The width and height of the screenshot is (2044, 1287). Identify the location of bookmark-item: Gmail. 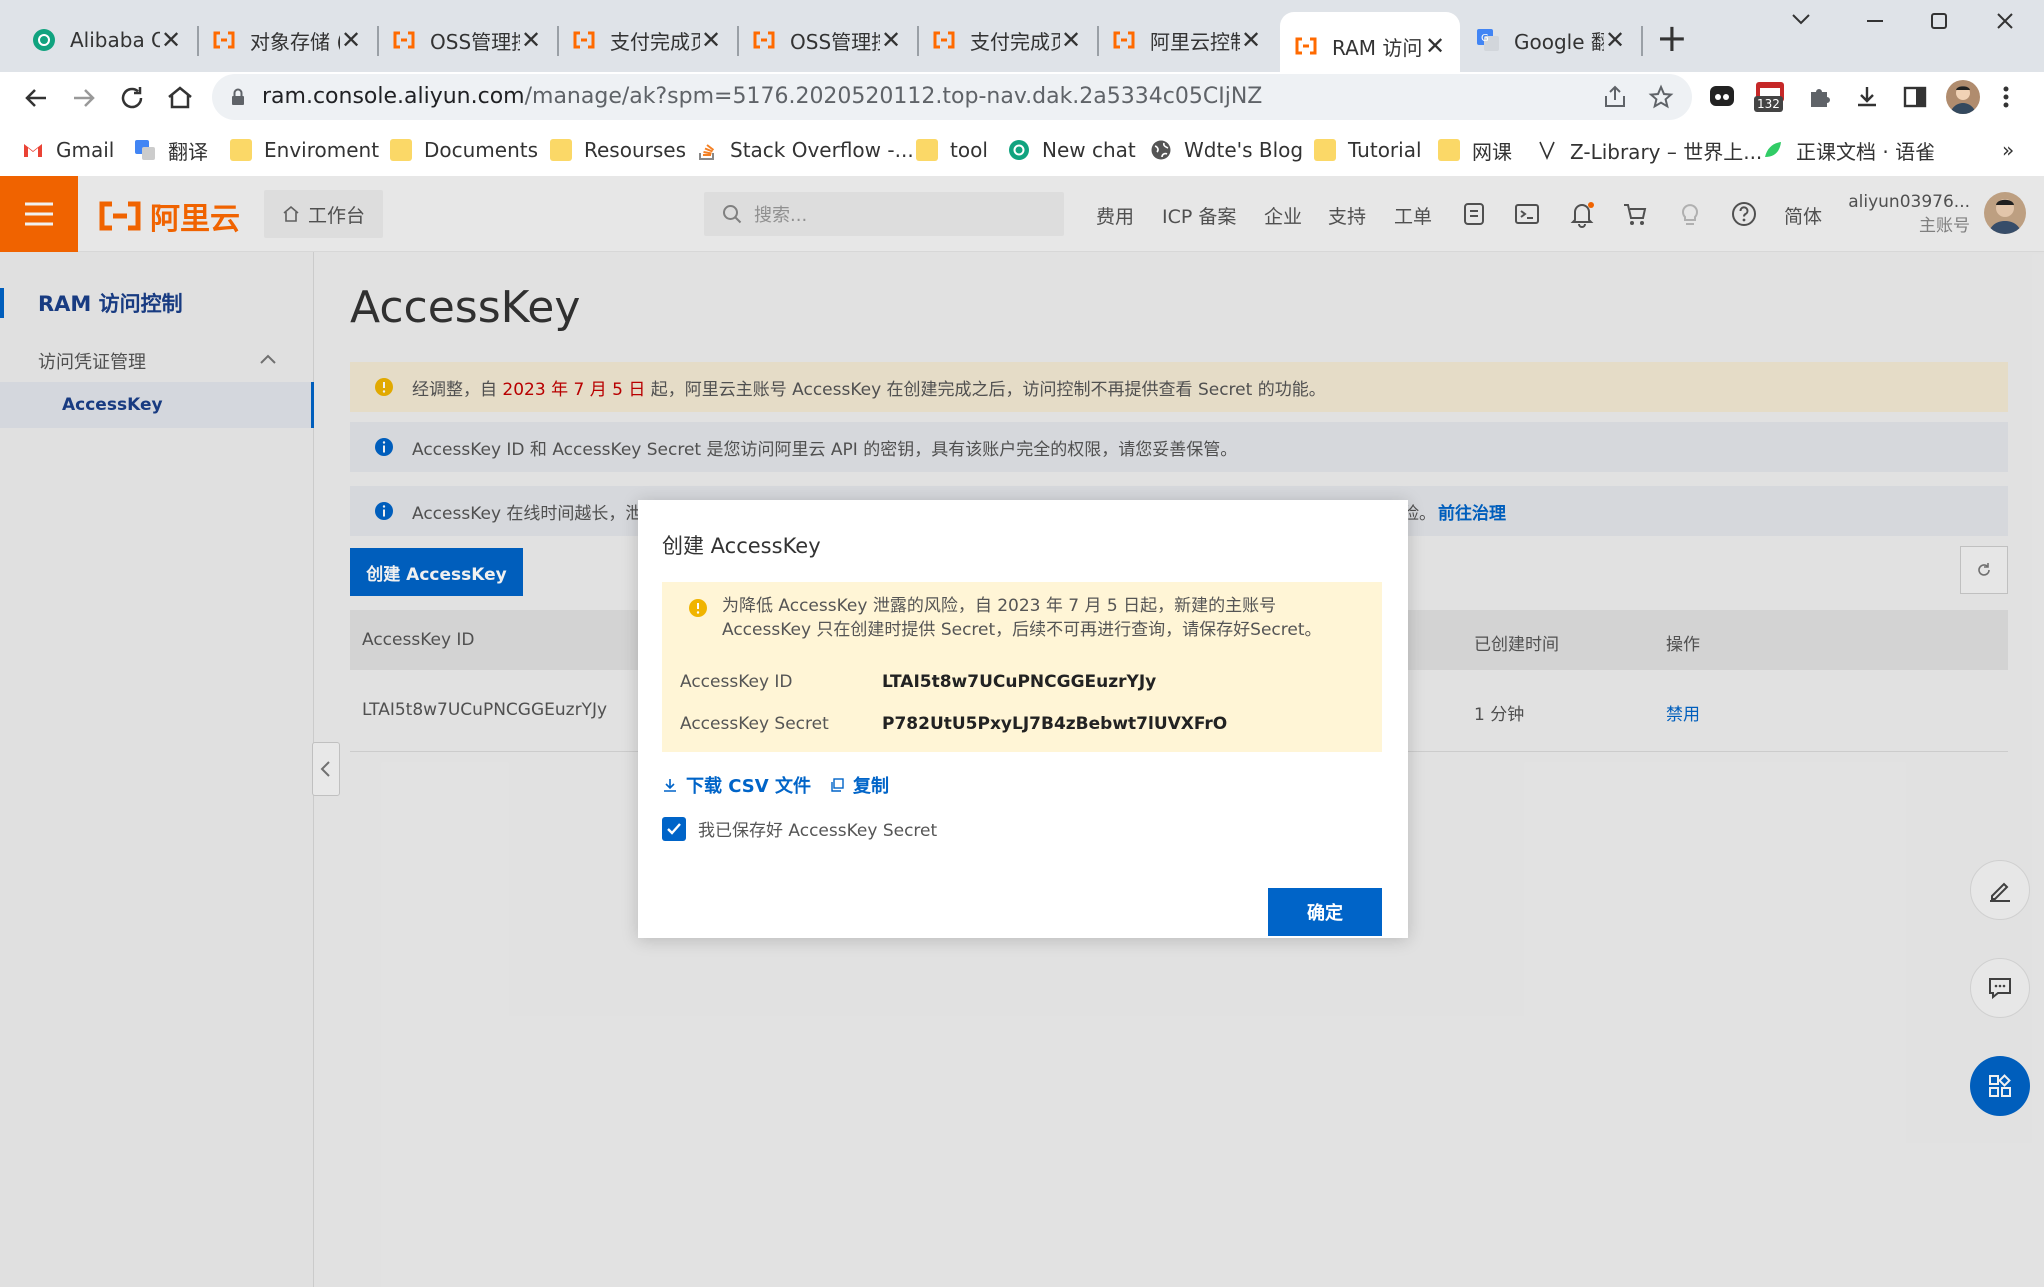
(68, 150).